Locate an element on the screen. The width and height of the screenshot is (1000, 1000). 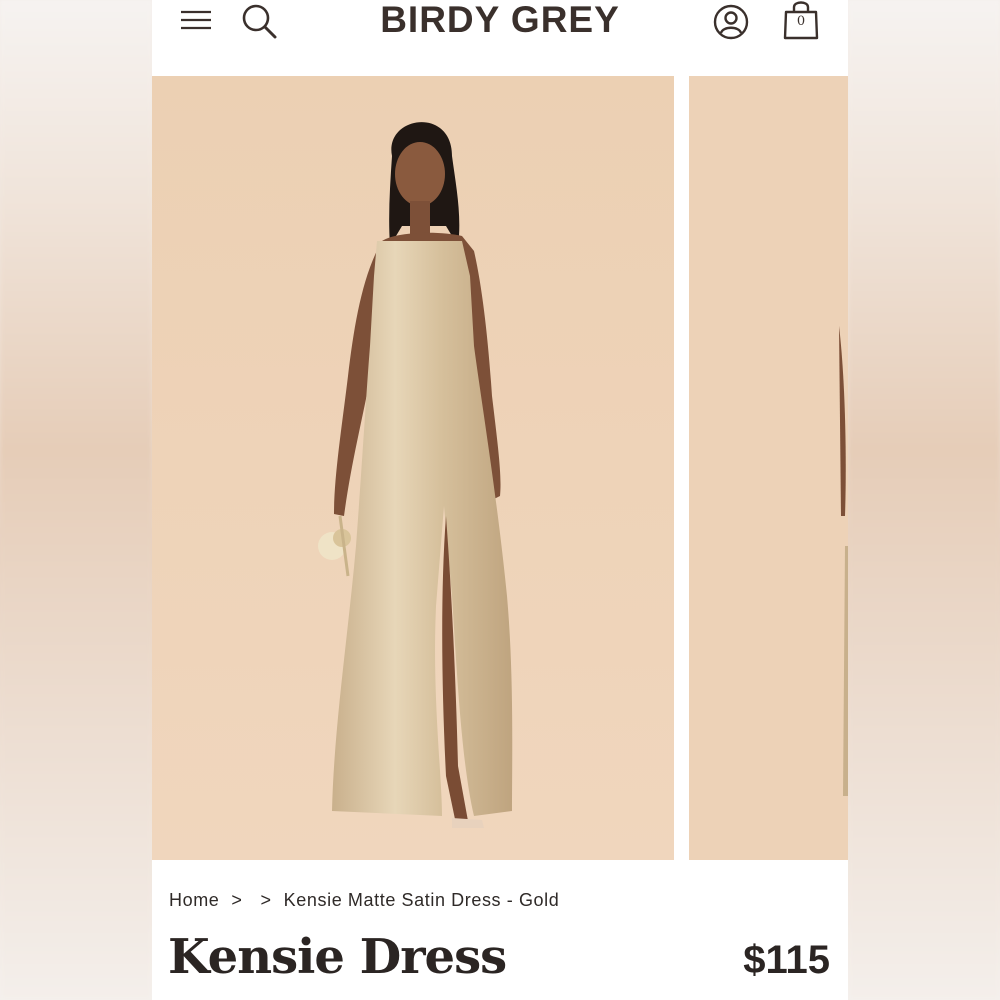
dress-model-photo-next is located at coordinates (768, 468).